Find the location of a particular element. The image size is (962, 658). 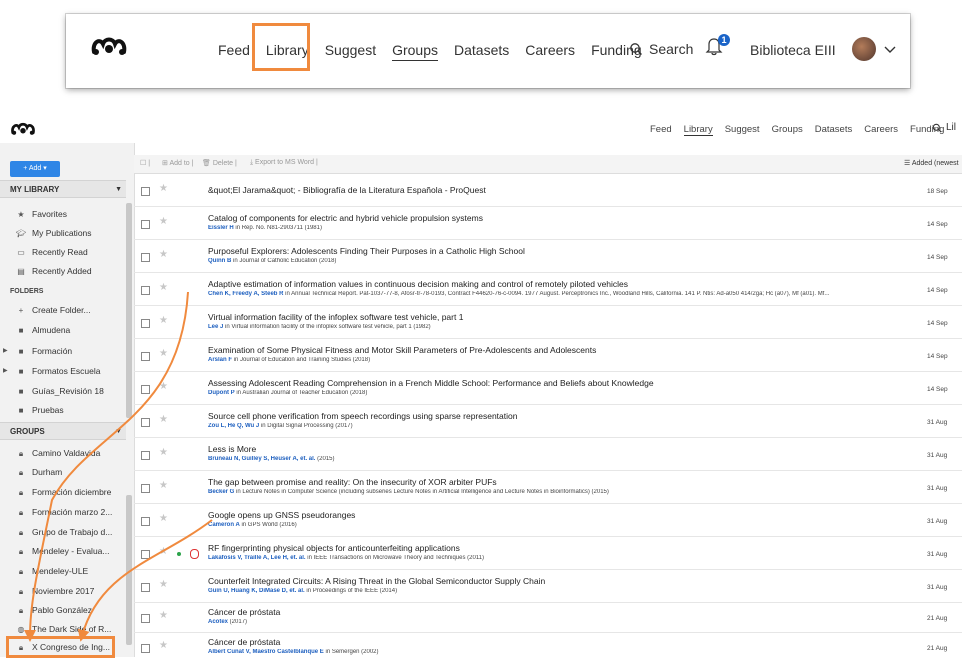

zoom-search-button: Search is located at coordinates (661, 49).